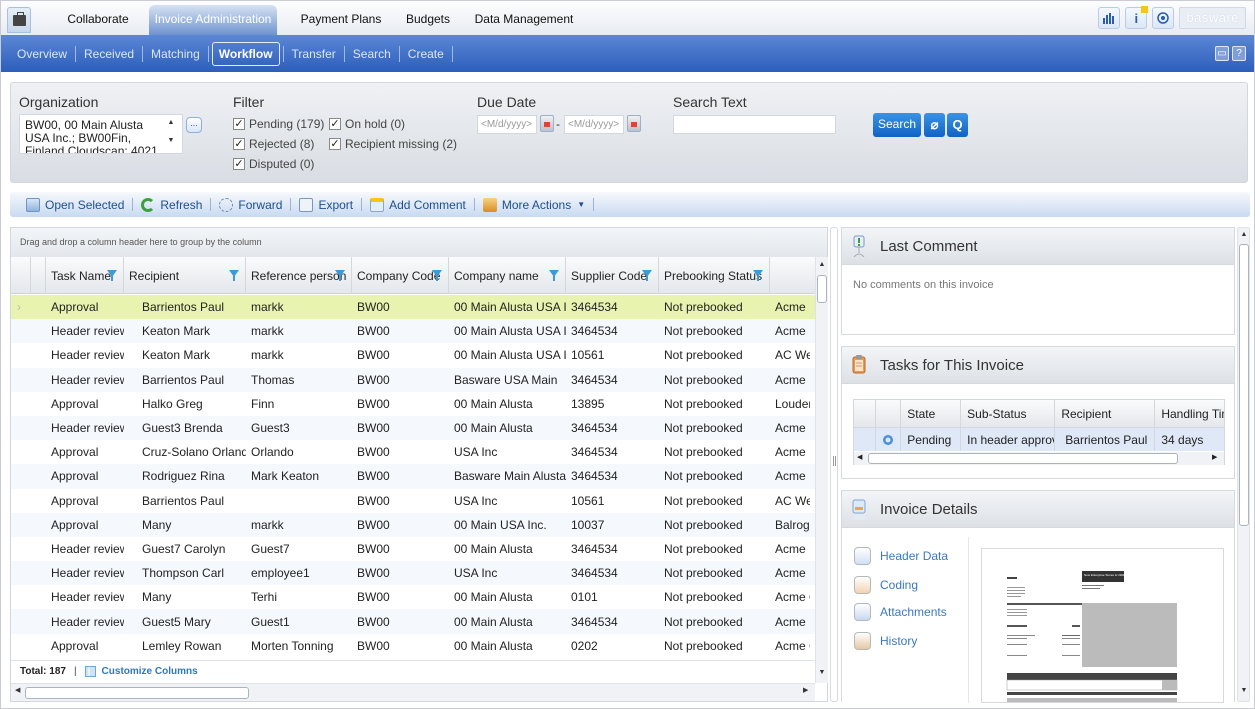 This screenshot has height=709, width=1255. What do you see at coordinates (534, 204) in the screenshot?
I see `more-actions-button: More Actions ▼` at bounding box center [534, 204].